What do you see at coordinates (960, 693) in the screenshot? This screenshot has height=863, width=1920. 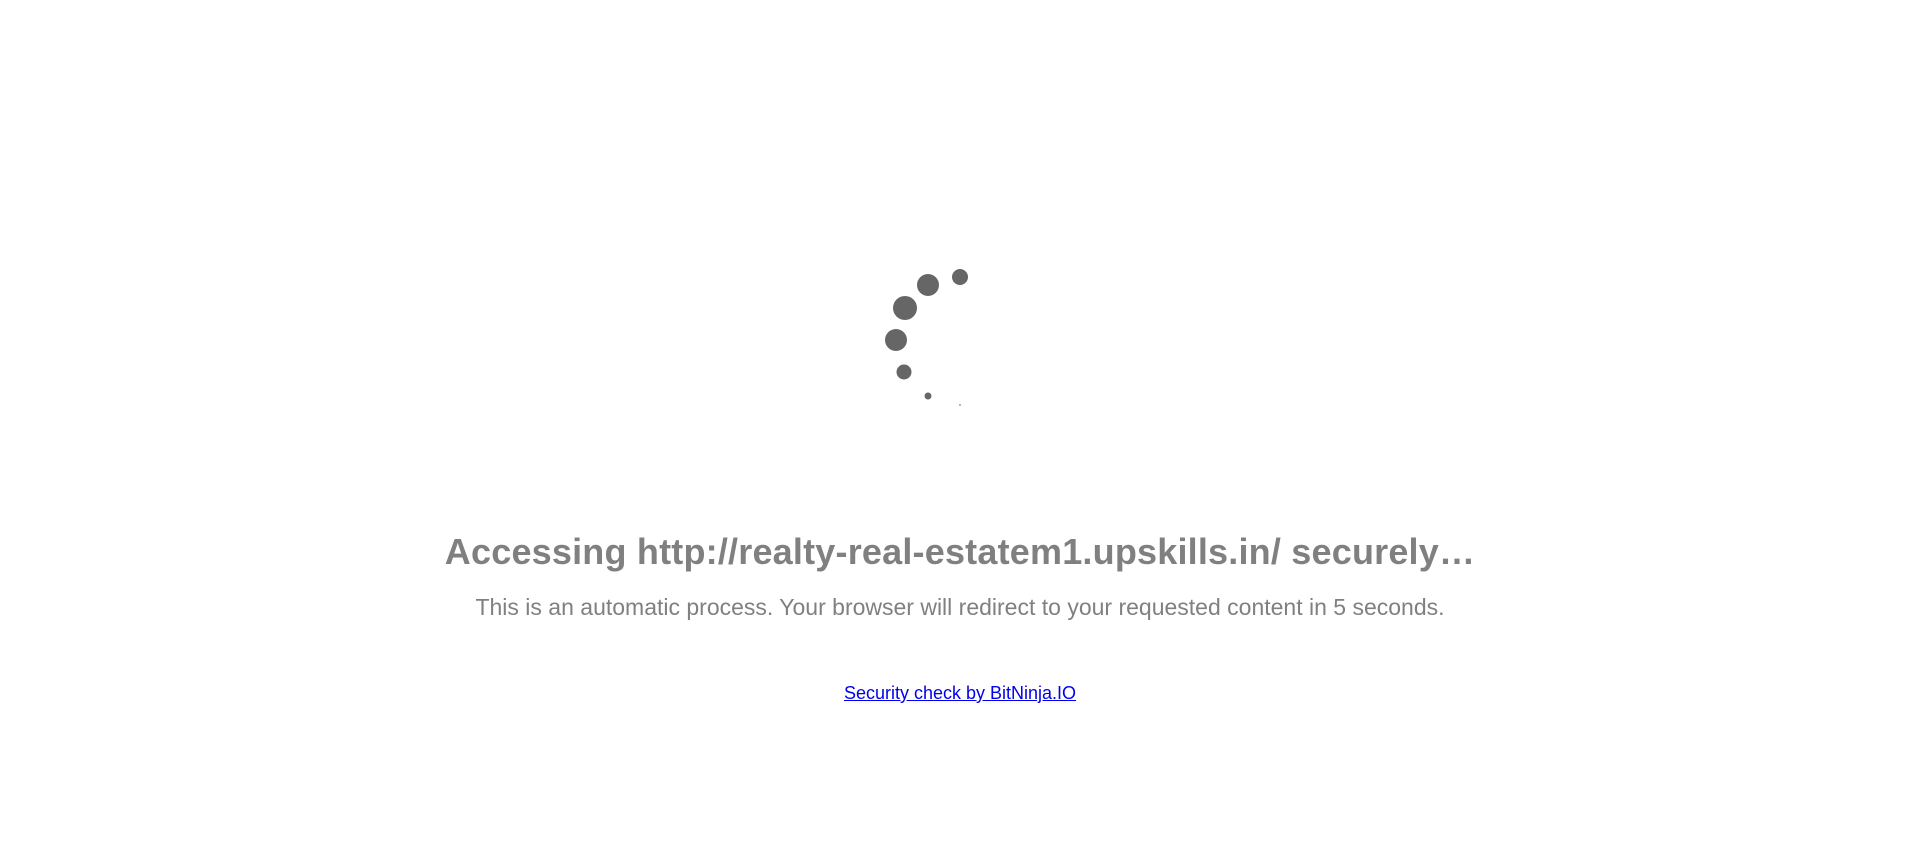 I see `bitninja-link: Security check by BitNinja.IO` at bounding box center [960, 693].